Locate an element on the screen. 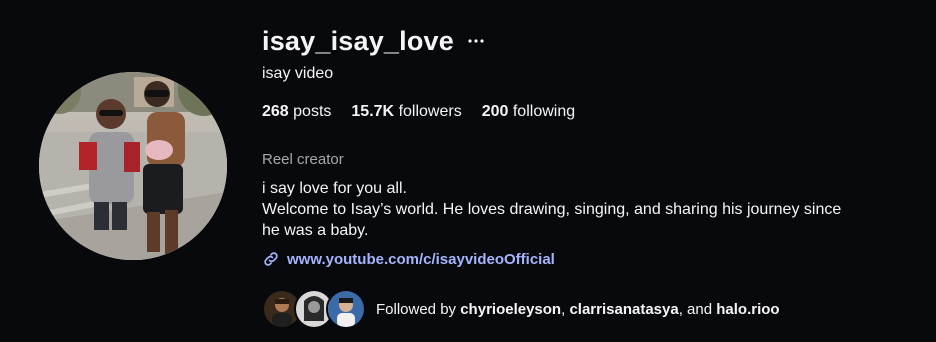  posts-label: posts is located at coordinates (312, 111).